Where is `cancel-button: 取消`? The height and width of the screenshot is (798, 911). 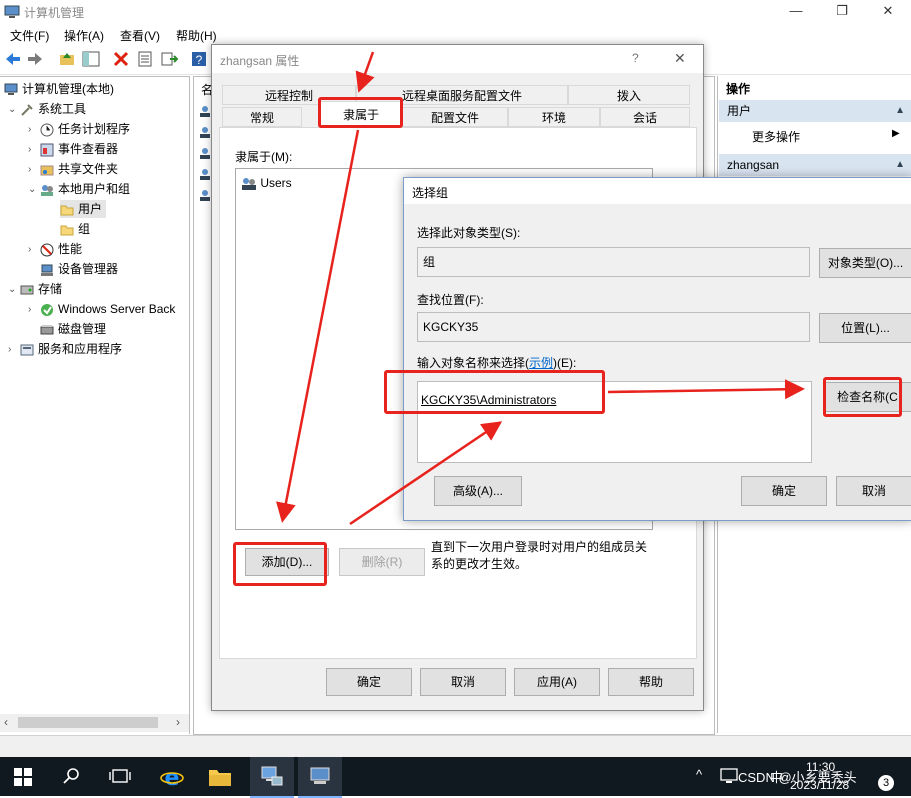
cancel-button: 取消 is located at coordinates (463, 682).